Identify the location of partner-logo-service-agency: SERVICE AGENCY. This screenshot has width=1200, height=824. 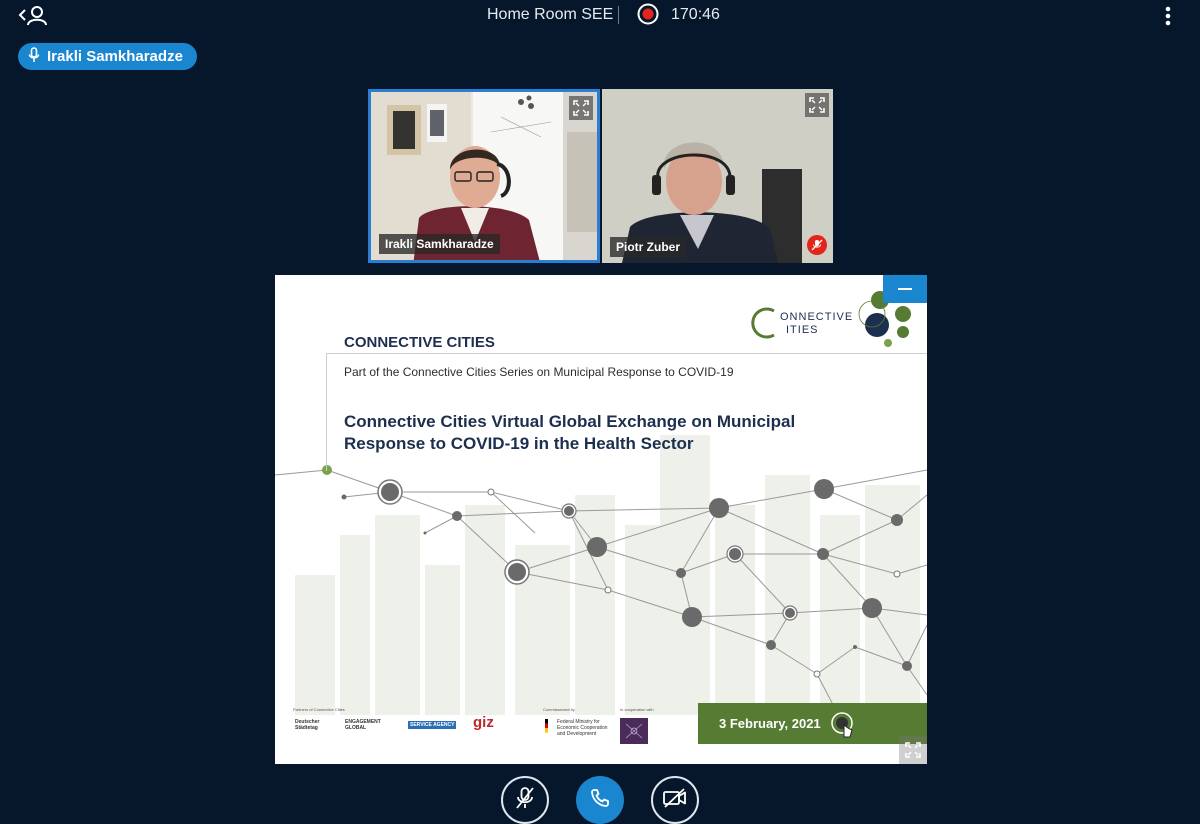
(432, 725).